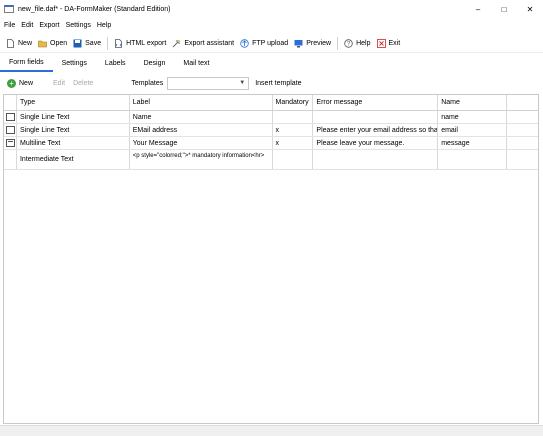 The width and height of the screenshot is (543, 436). Describe the element at coordinates (478, 9) in the screenshot. I see `minimize-button: –` at that location.